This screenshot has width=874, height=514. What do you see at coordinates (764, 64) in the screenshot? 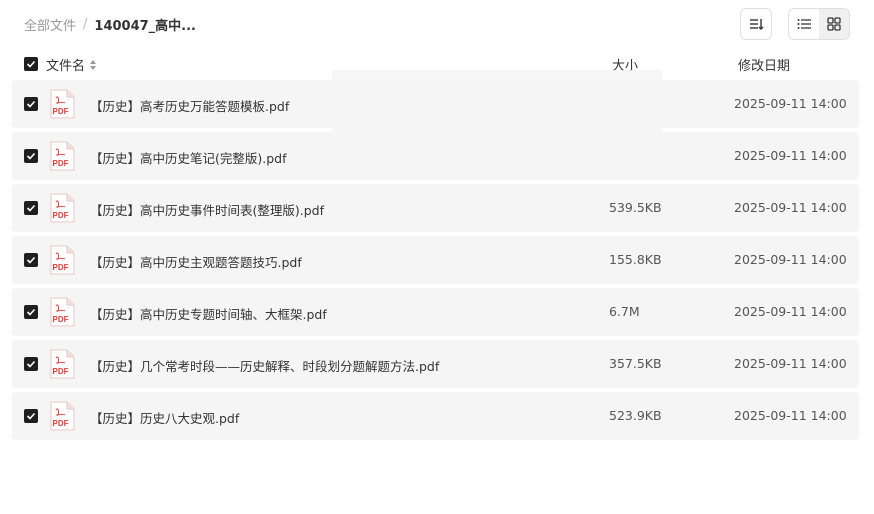
I see `column-header-date: 修改日期` at bounding box center [764, 64].